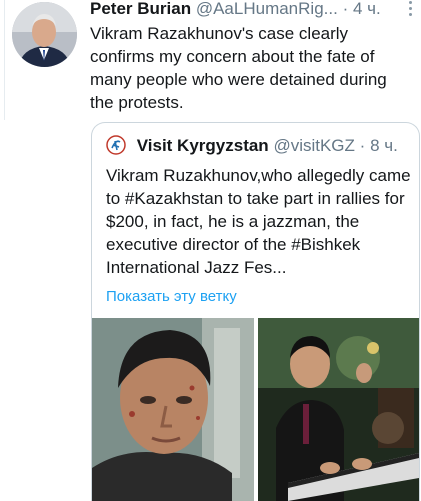 This screenshot has width=421, height=501. Describe the element at coordinates (384, 145) in the screenshot. I see `quoted-tweet-time: 8 ч.` at that location.